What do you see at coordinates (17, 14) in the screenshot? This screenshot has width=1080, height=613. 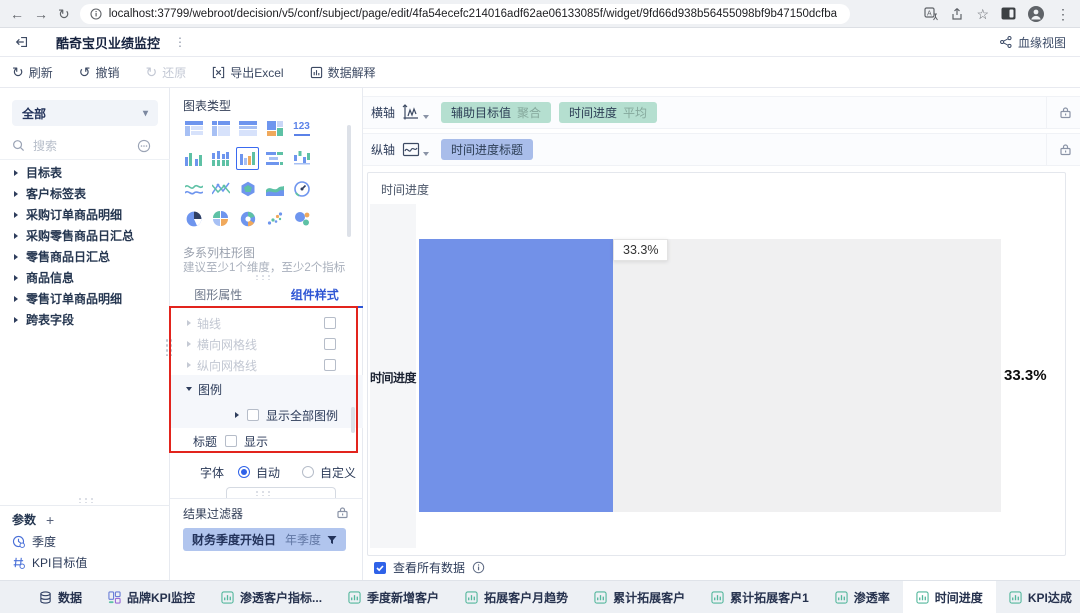 I see `browser-back-icon: ←` at bounding box center [17, 14].